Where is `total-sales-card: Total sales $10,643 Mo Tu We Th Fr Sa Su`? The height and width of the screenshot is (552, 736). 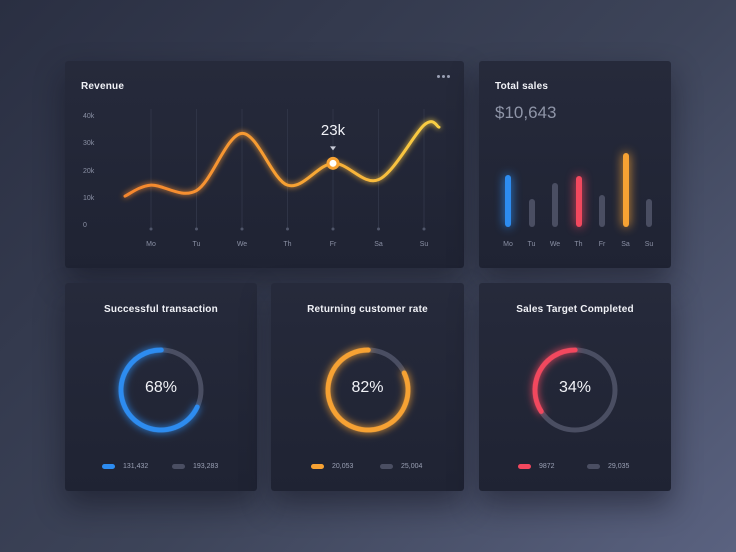
total-sales-card: Total sales $10,643 Mo Tu We Th Fr Sa Su is located at coordinates (575, 164).